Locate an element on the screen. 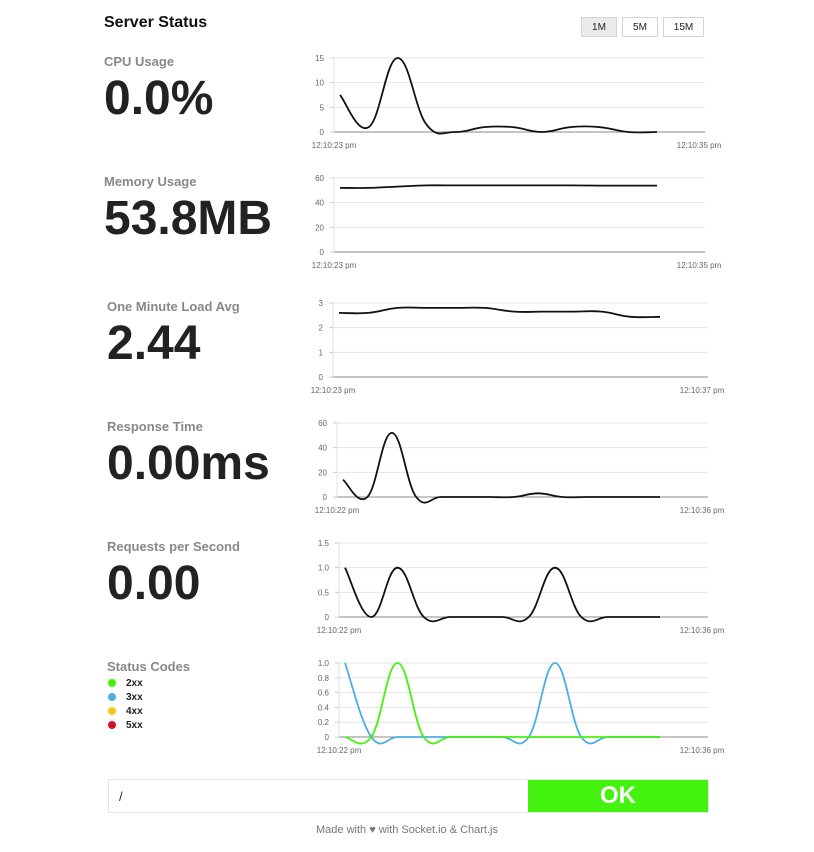 This screenshot has width=814, height=852. memory-chart: 0 20 40 60 12:10:23 pm 12:10:35 pm is located at coordinates (517, 222).